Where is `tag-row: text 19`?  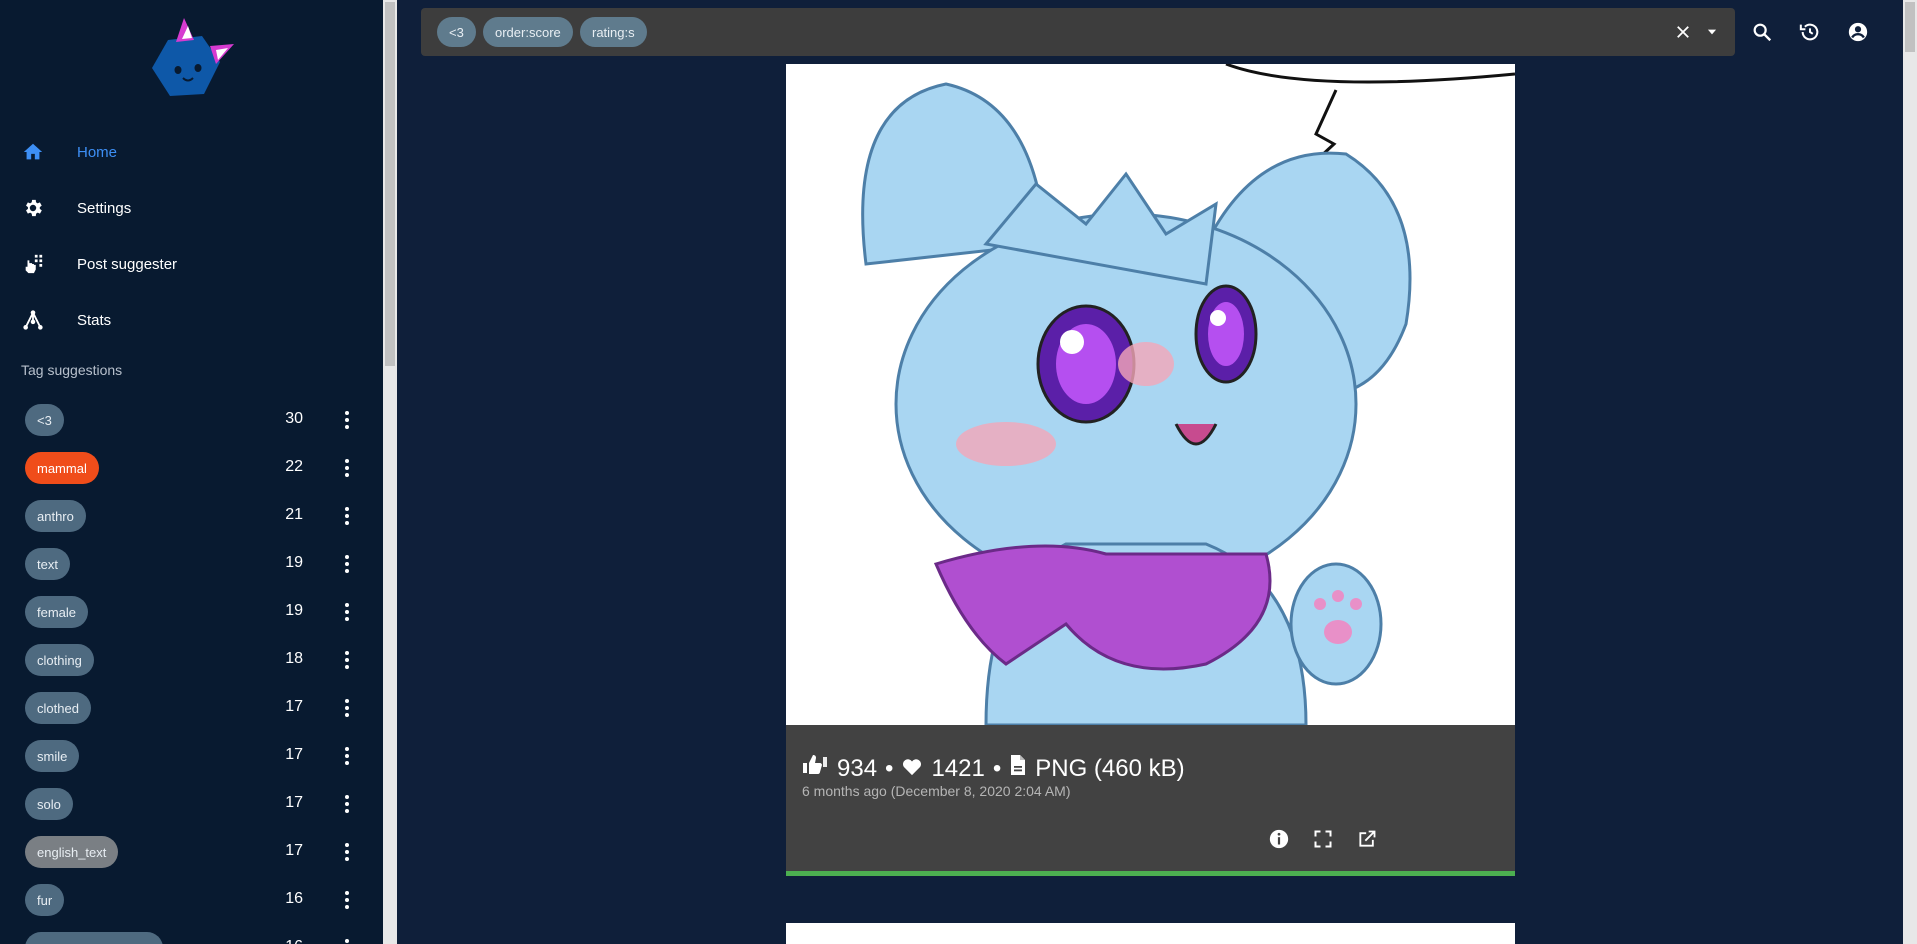
tag-row: text 19 is located at coordinates (191, 564).